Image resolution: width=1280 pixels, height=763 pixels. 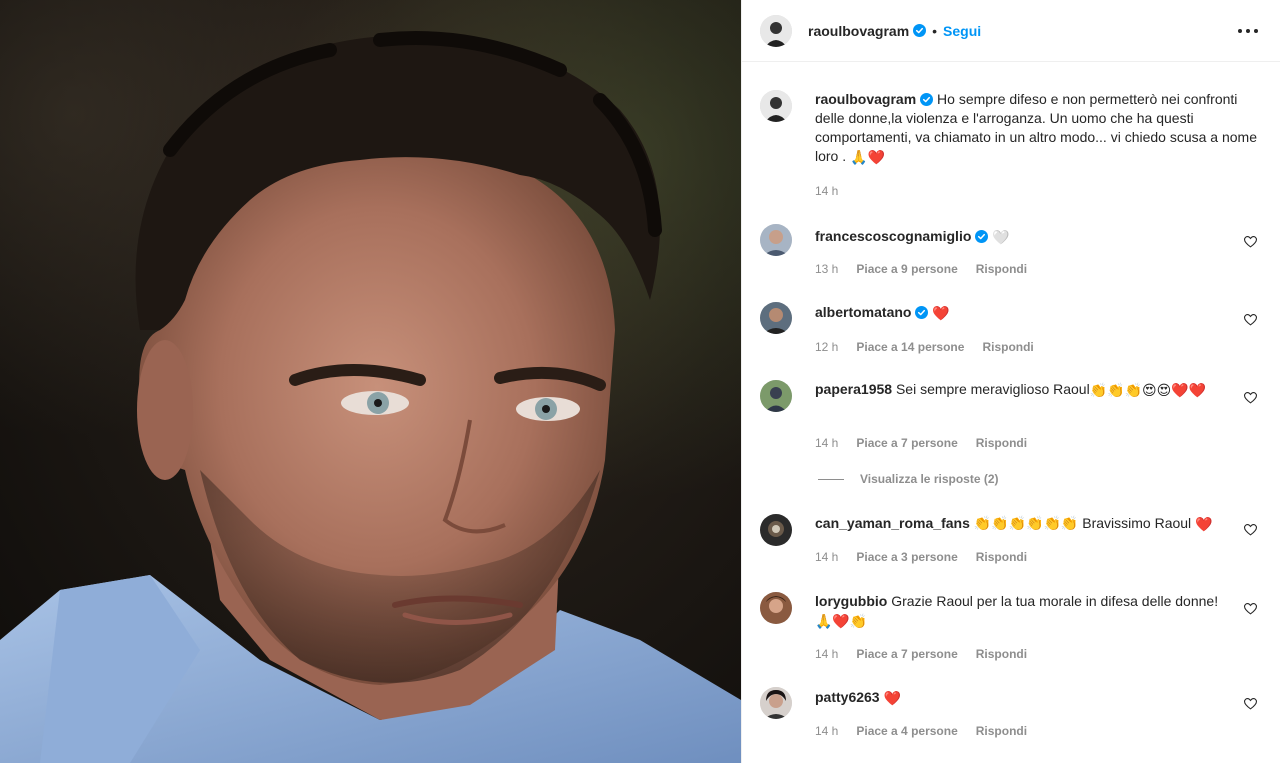 What do you see at coordinates (906, 731) in the screenshot?
I see `comment-likes: Piace a 4 persone` at bounding box center [906, 731].